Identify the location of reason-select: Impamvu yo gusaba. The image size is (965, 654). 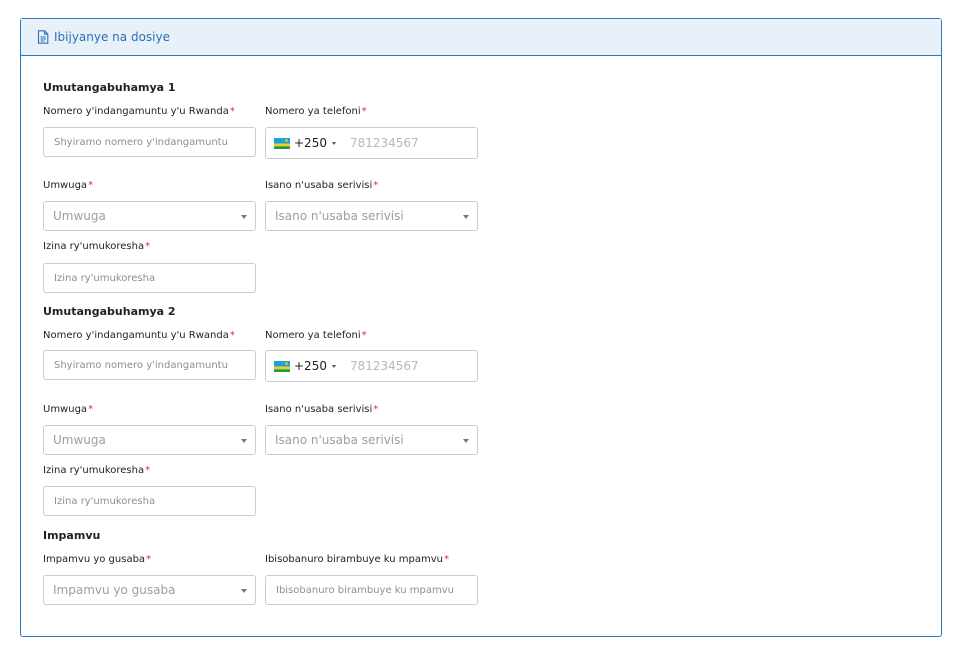
(149, 590).